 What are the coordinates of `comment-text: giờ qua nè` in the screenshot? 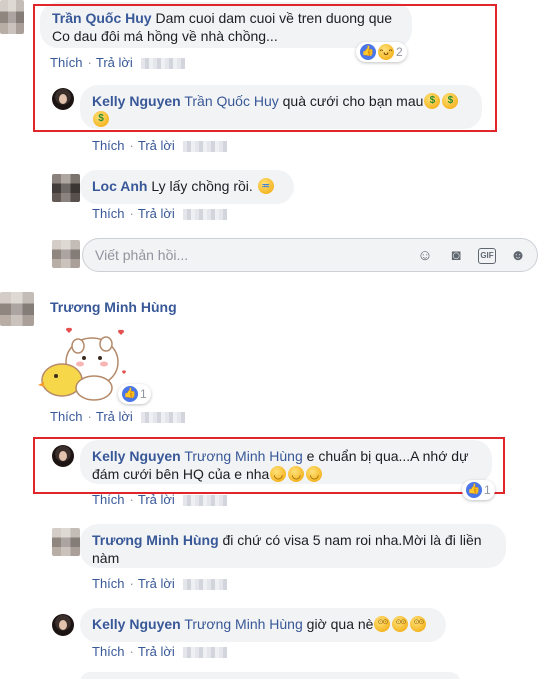 It's located at (338, 624).